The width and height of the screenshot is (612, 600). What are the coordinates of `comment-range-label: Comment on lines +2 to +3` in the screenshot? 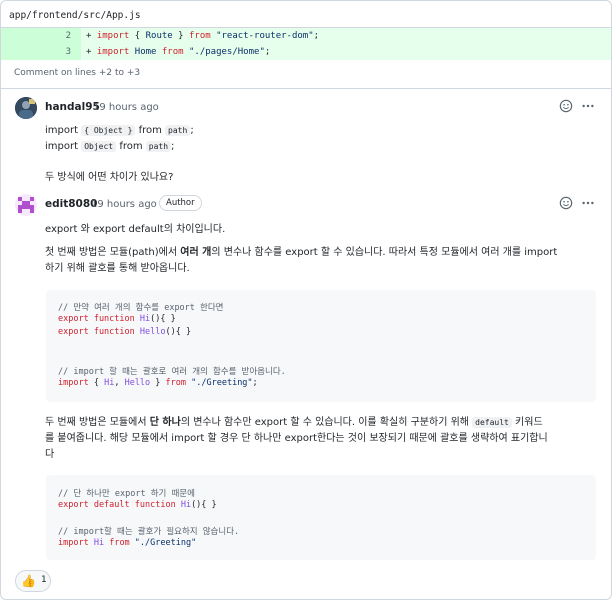 It's located at (77, 73).